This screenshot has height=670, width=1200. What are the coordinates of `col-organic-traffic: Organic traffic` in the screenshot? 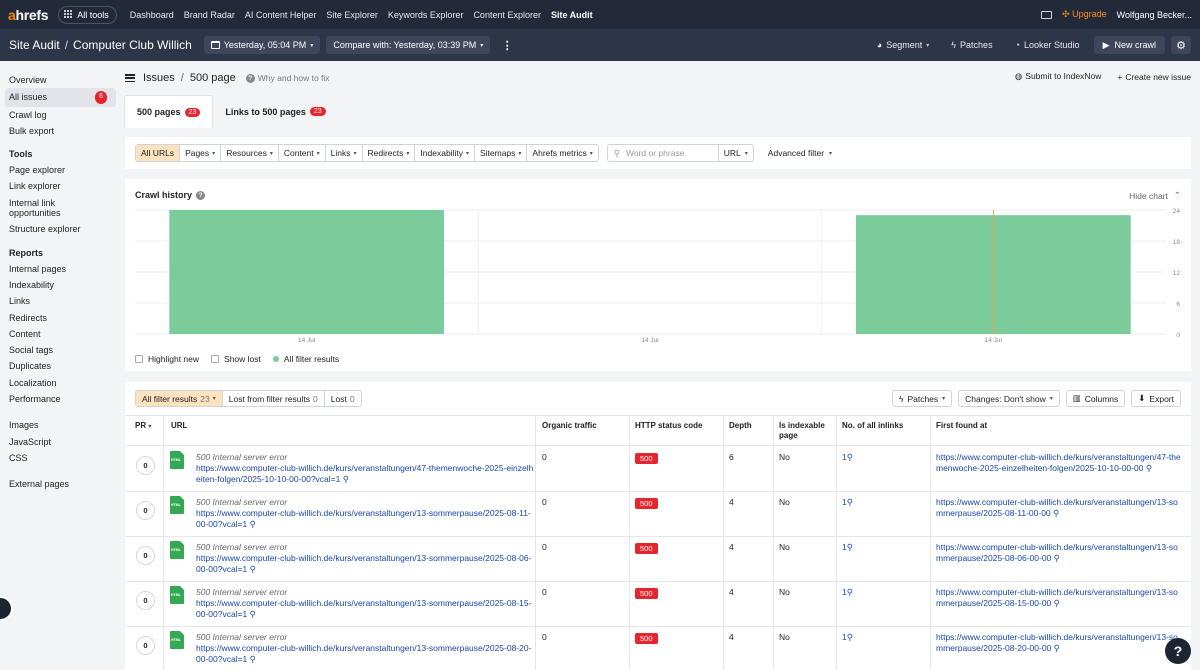 It's located at (569, 426).